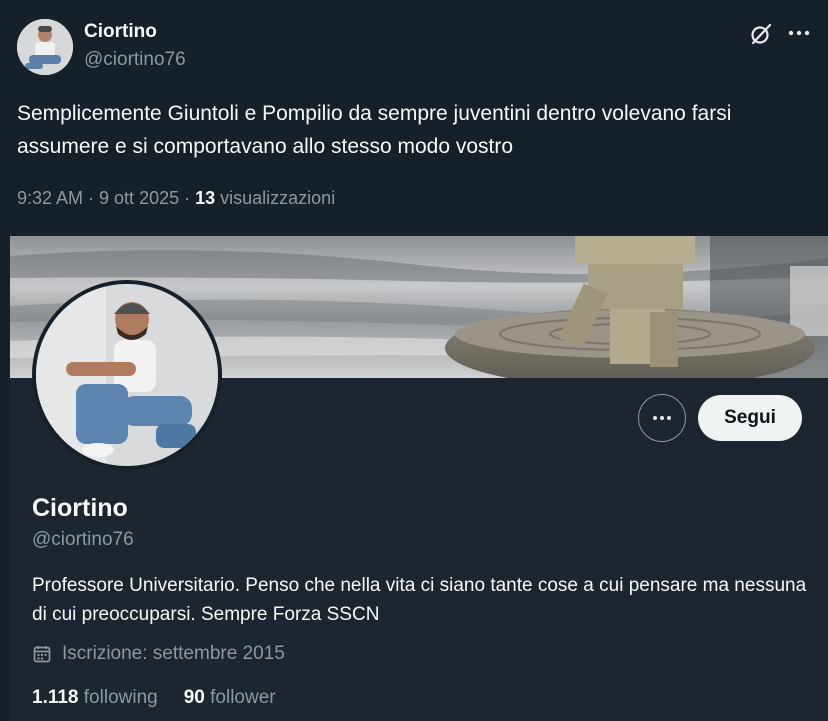 The image size is (828, 721). Describe the element at coordinates (761, 34) in the screenshot. I see `grok-icon` at that location.